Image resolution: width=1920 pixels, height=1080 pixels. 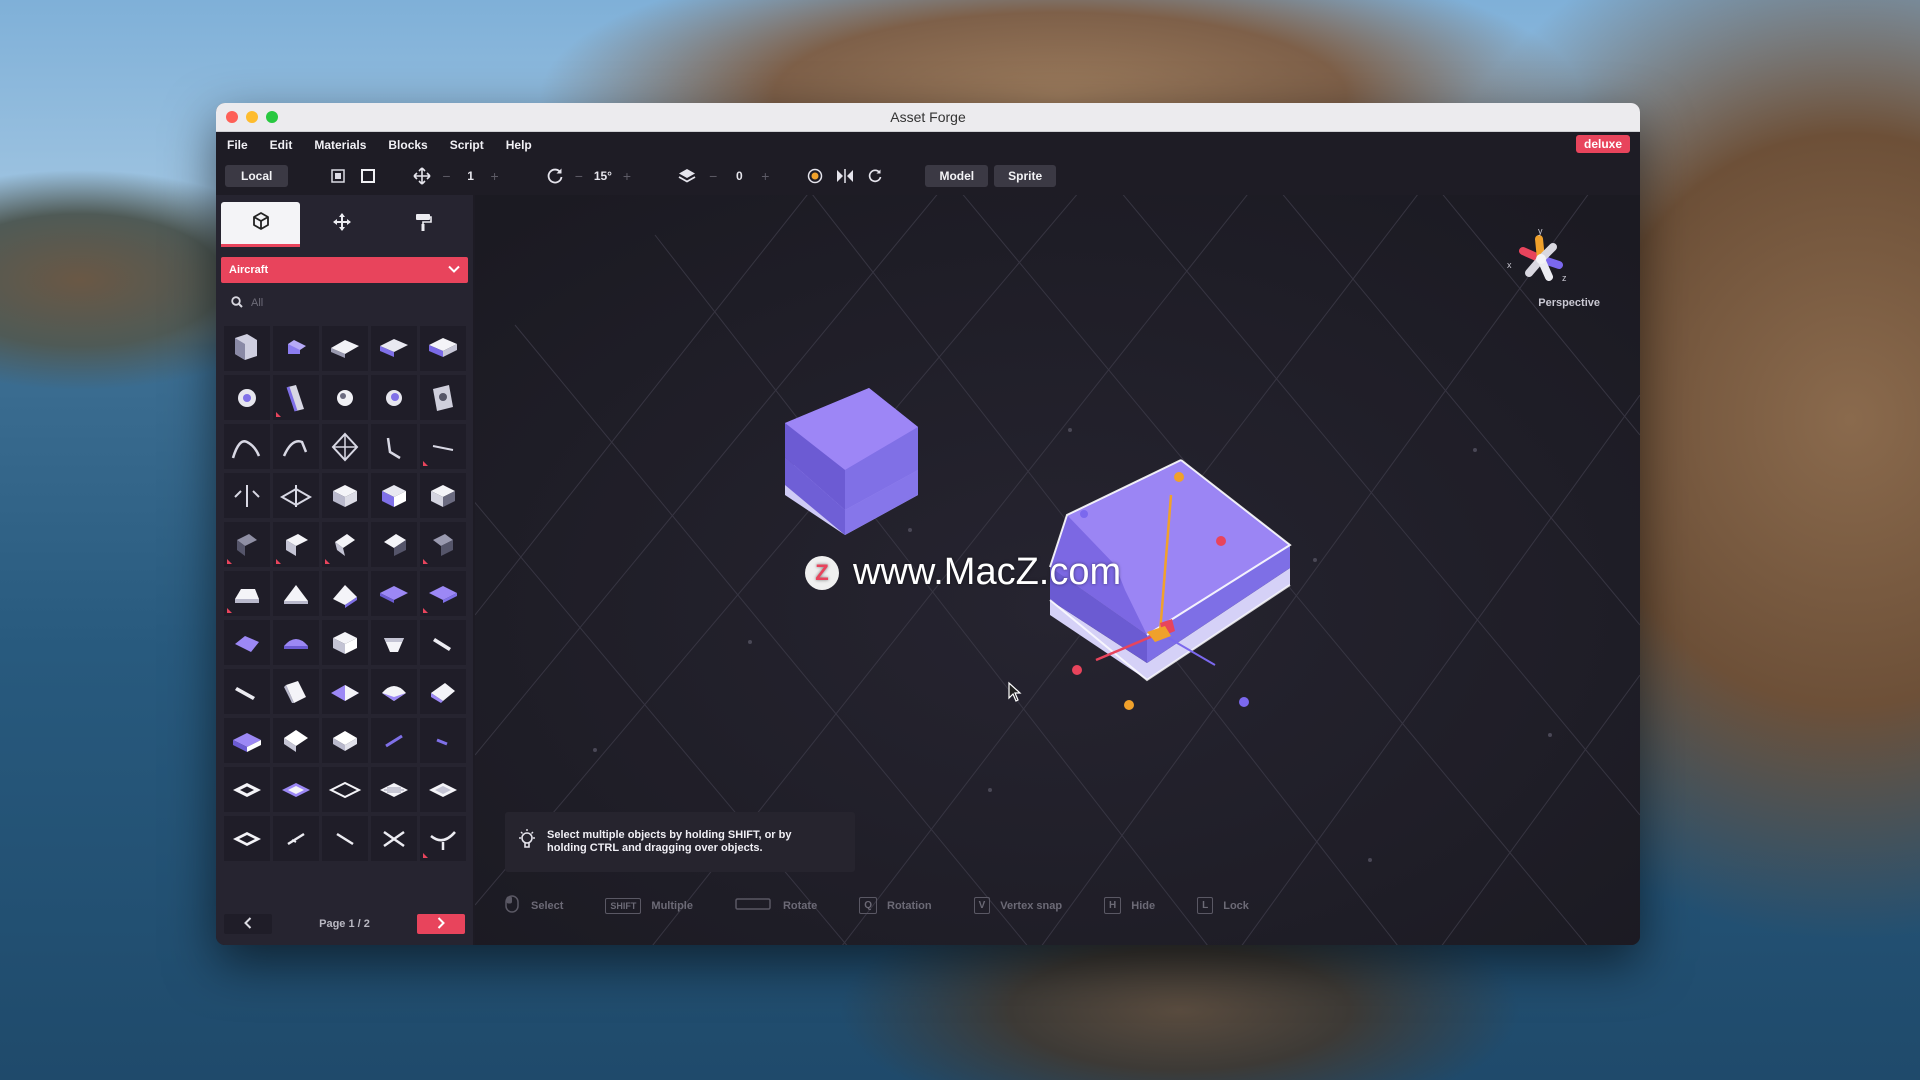 I want to click on snap-grid-icon, so click(x=338, y=176).